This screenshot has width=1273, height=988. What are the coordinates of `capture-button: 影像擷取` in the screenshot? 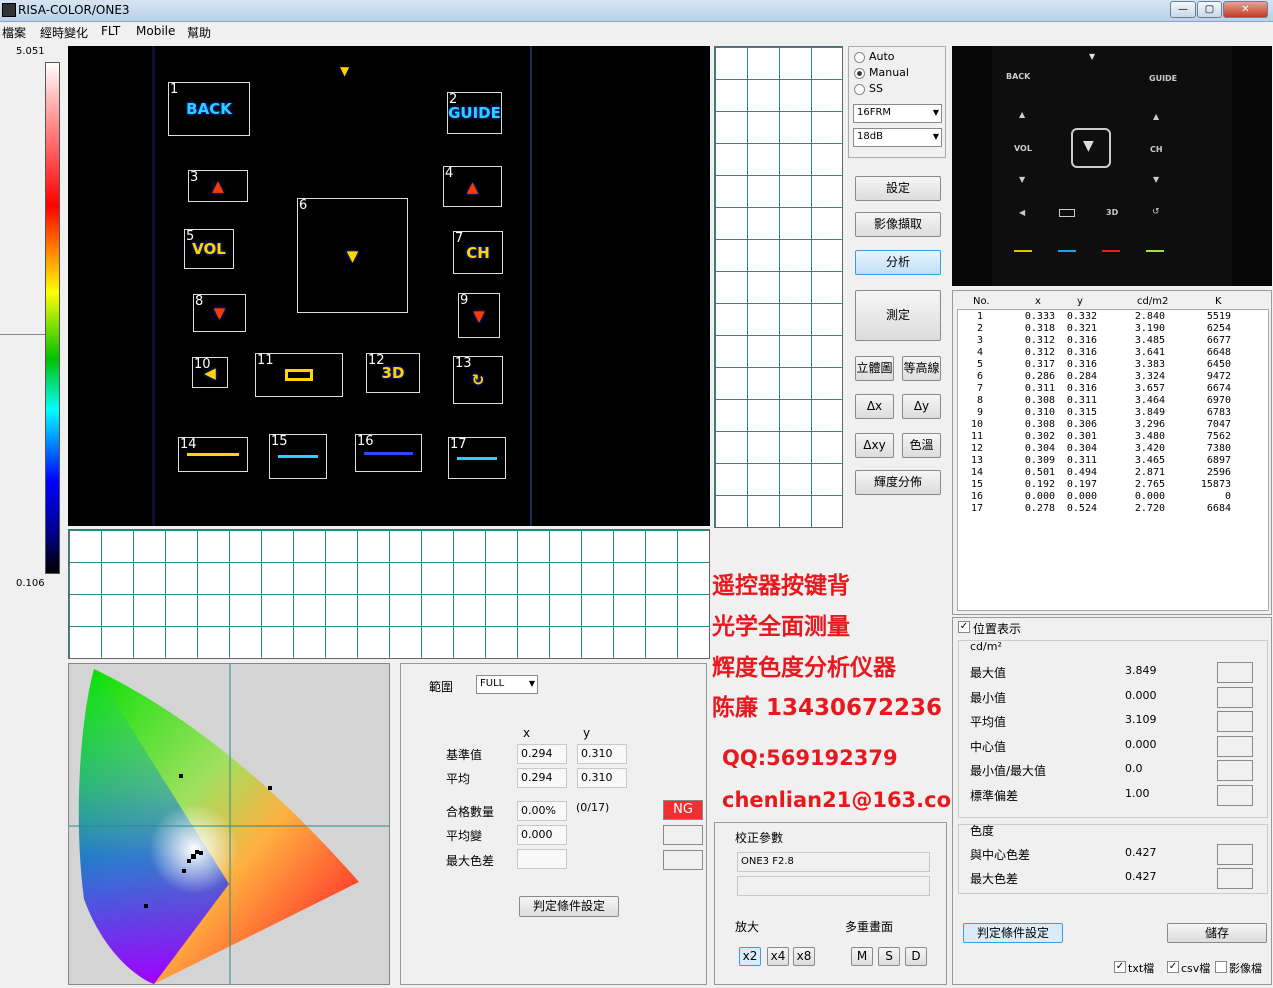 It's located at (898, 224).